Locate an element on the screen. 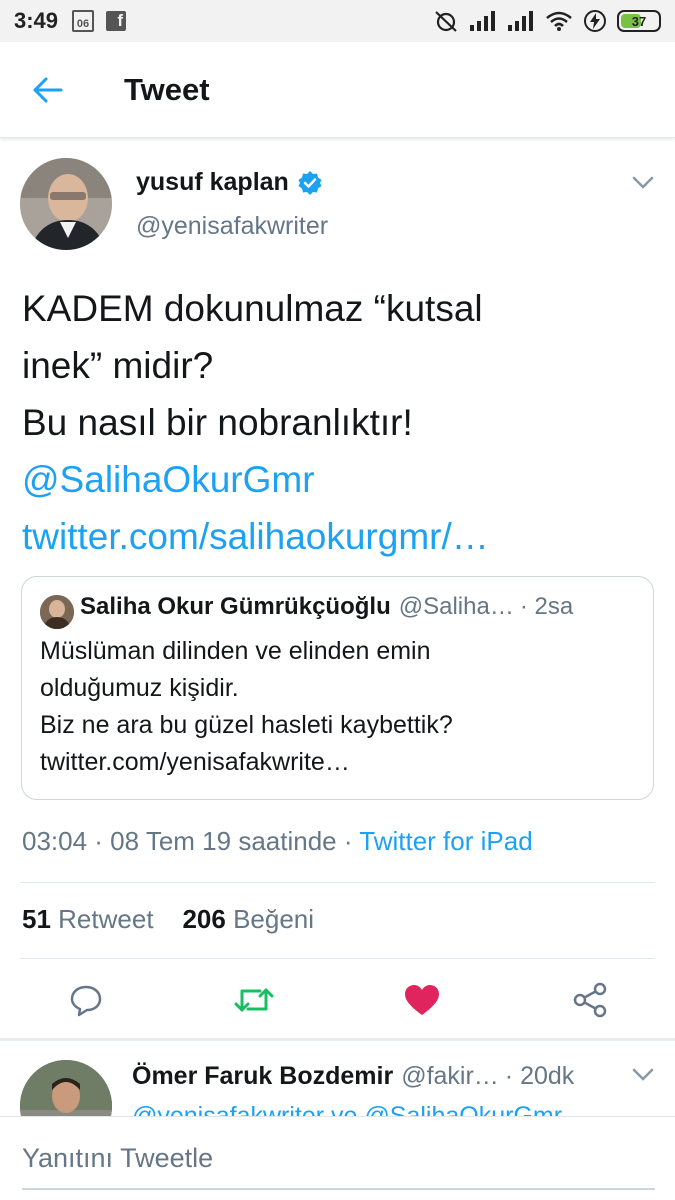 The height and width of the screenshot is (1200, 675). retweet-button is located at coordinates (254, 1000).